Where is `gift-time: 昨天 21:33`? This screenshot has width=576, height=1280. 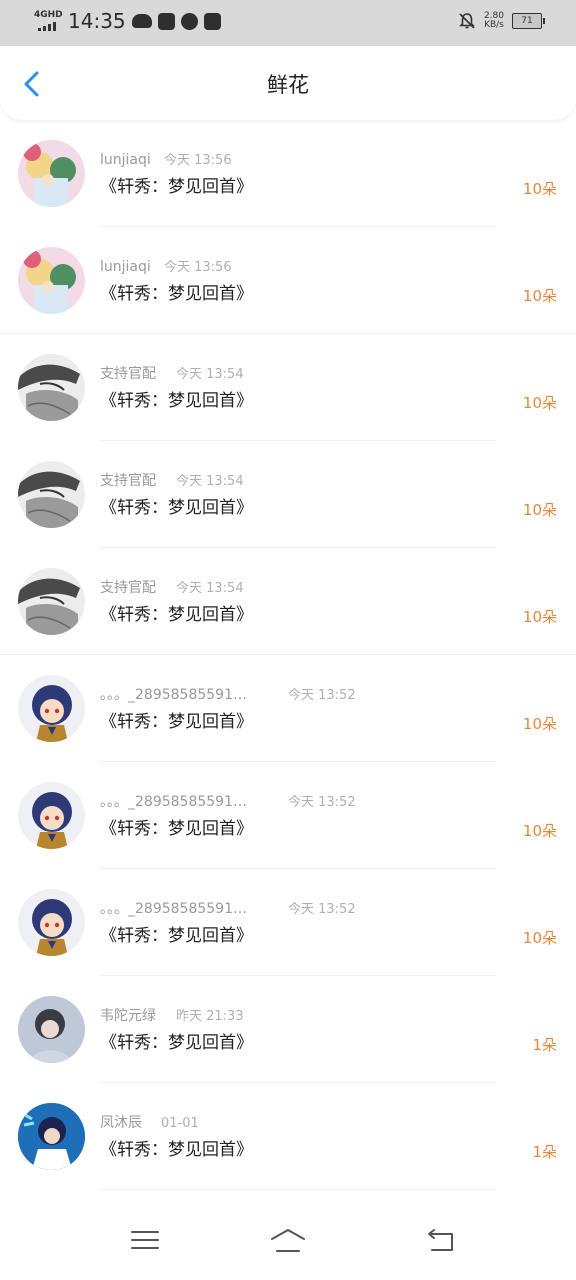
gift-time: 昨天 21:33 is located at coordinates (210, 1016).